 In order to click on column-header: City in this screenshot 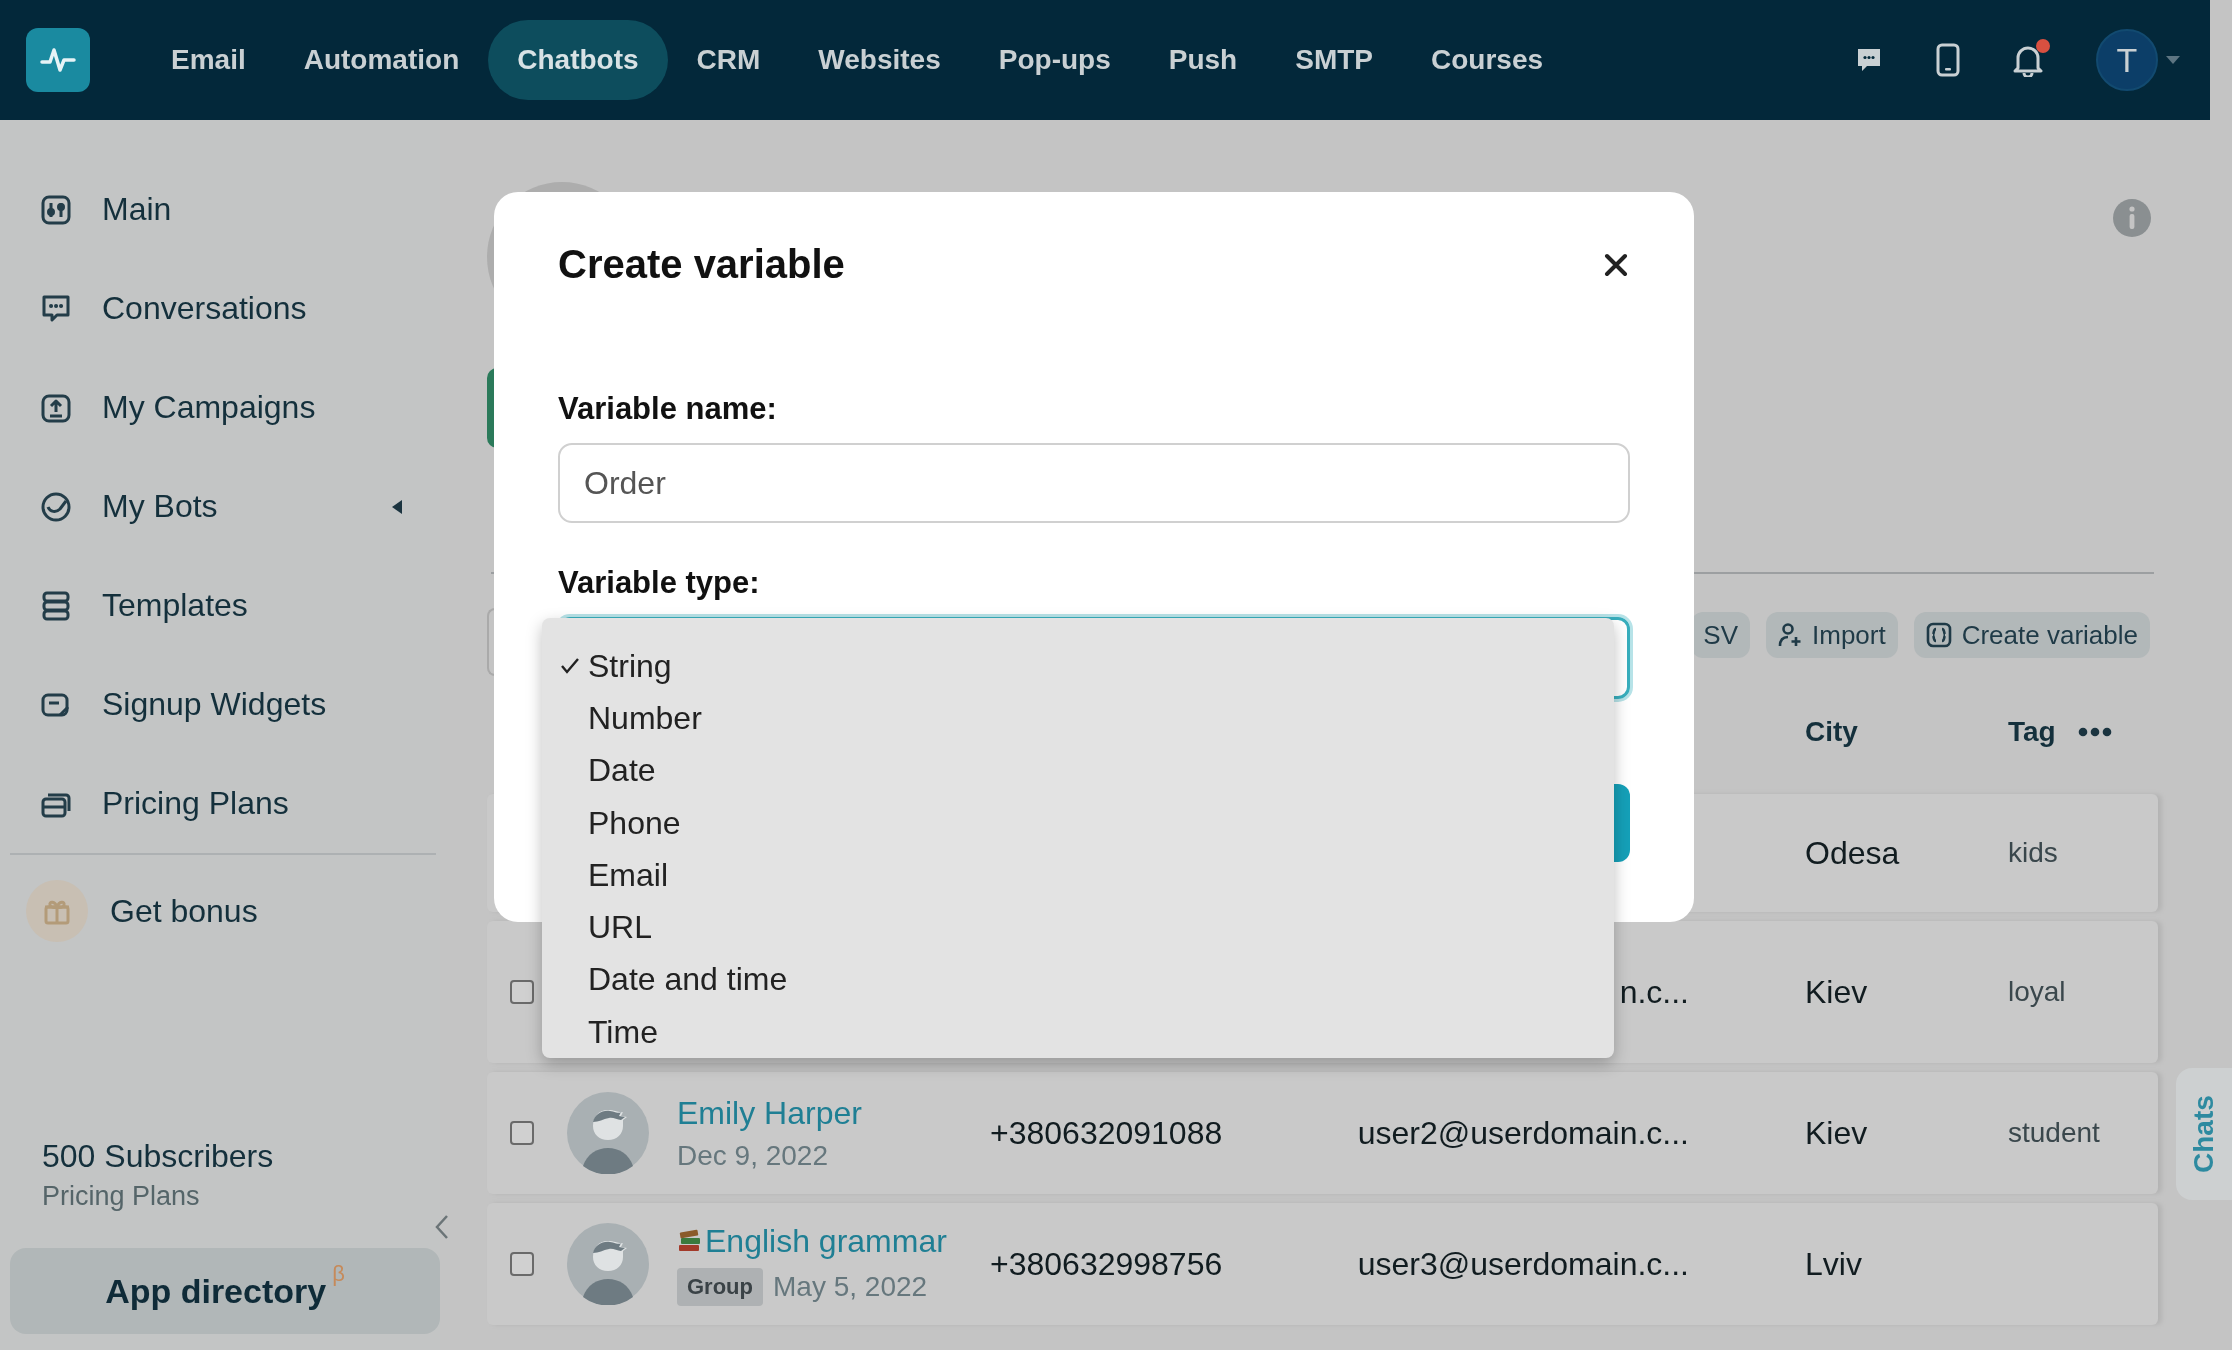, I will do `click(1832, 732)`.